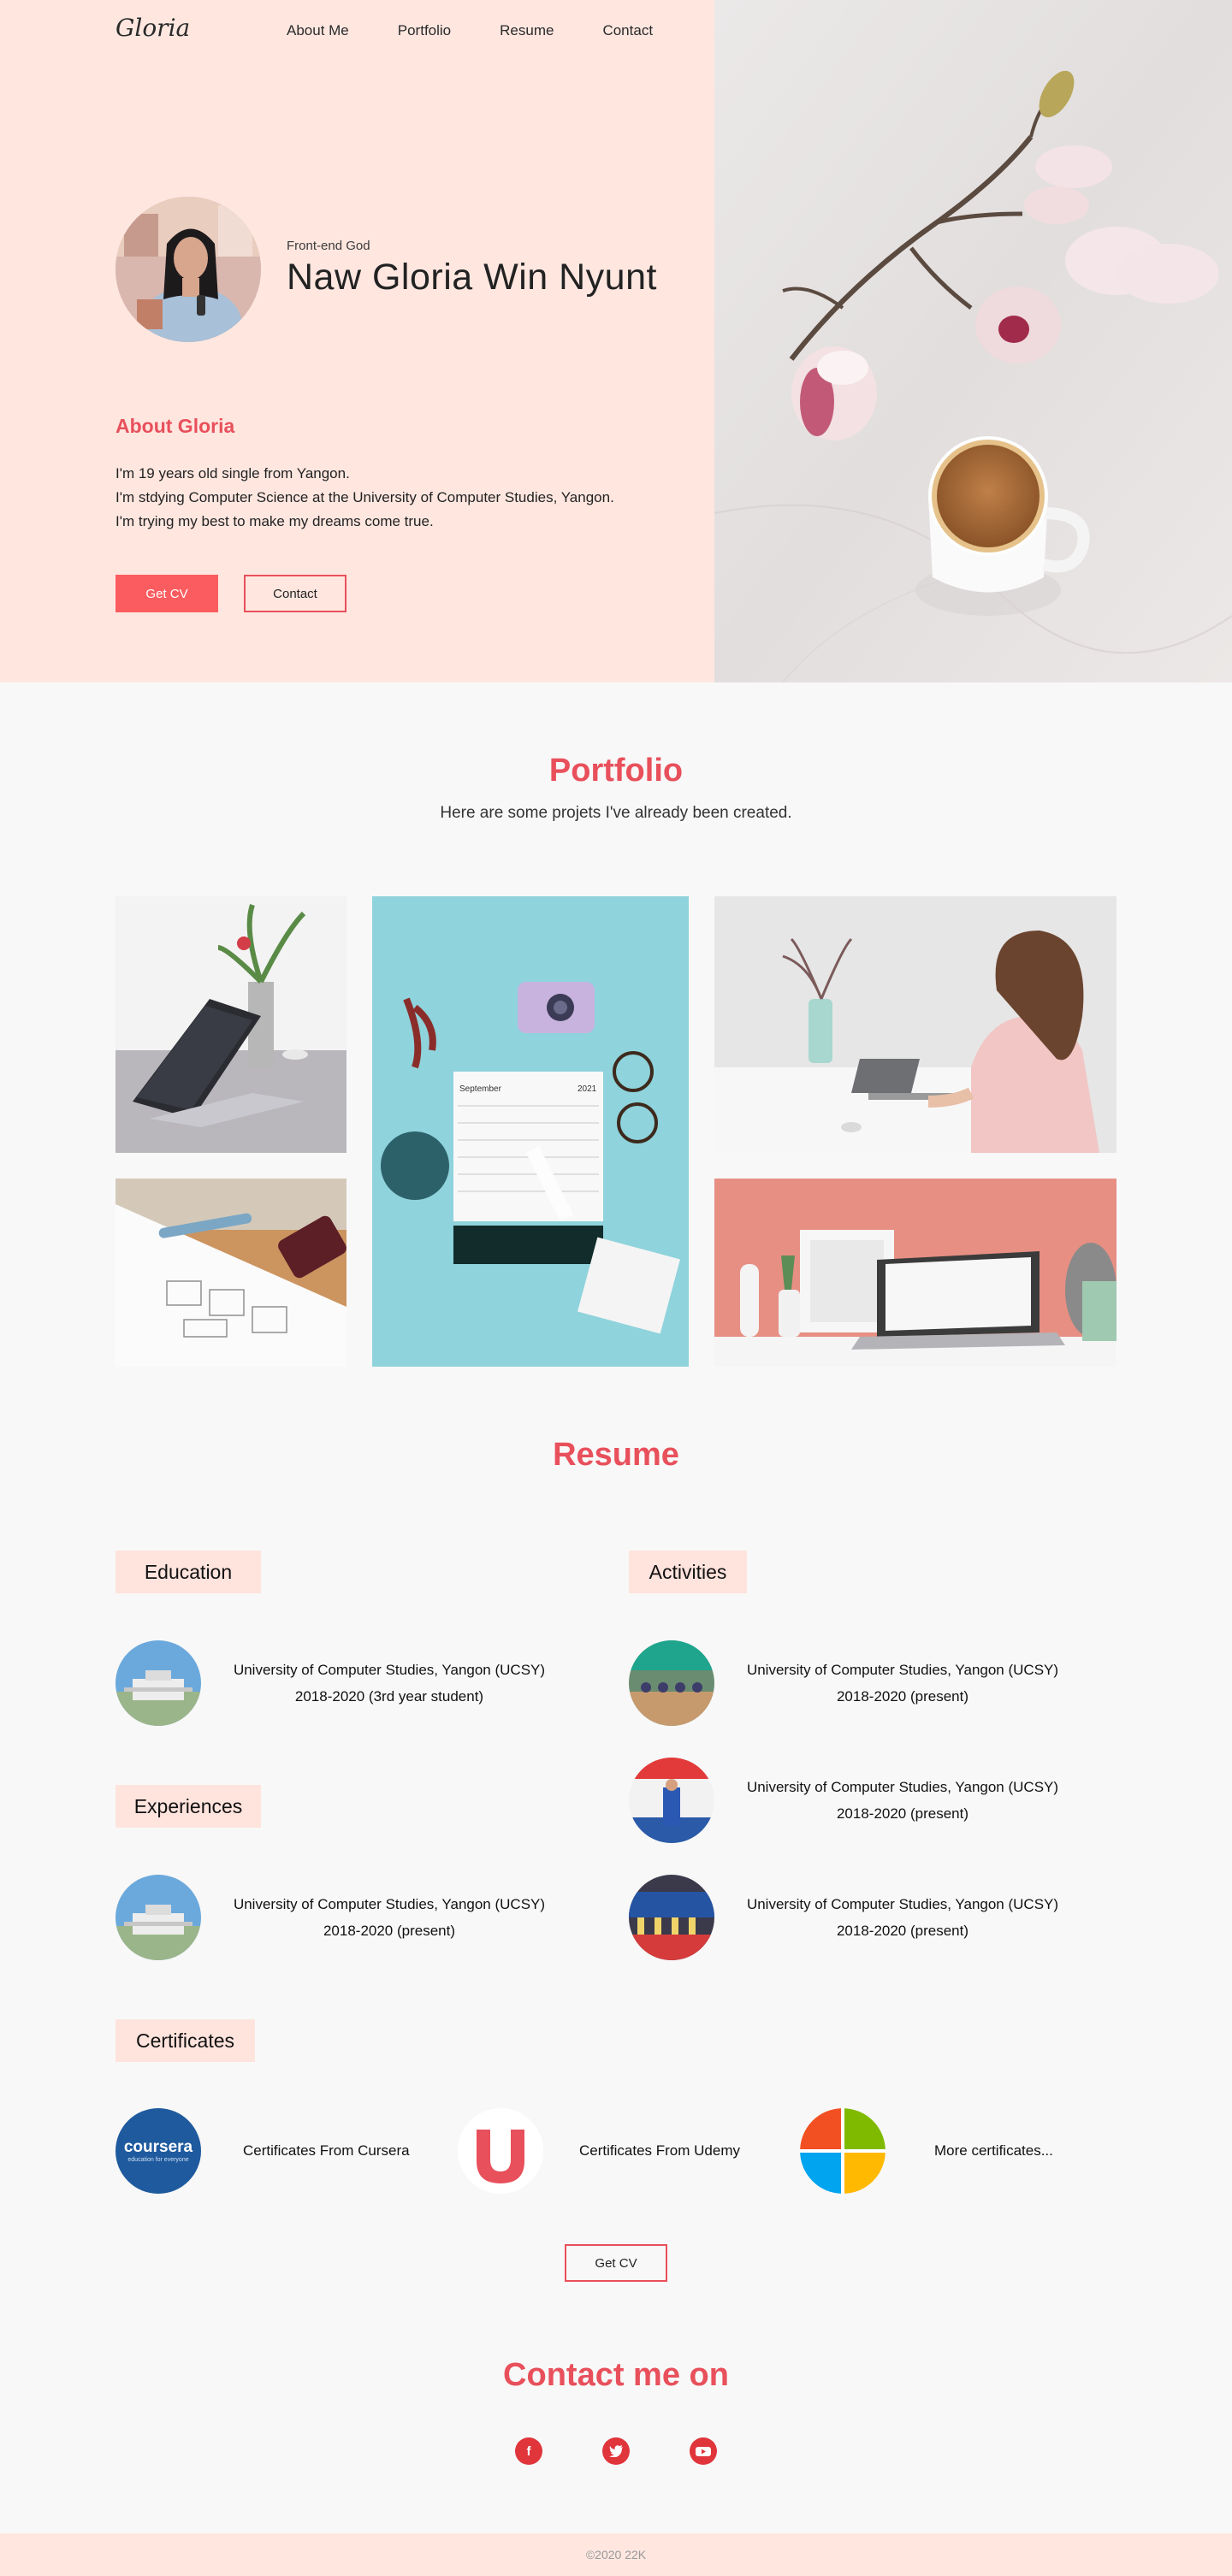 This screenshot has width=1232, height=2576. I want to click on svg-text: 2021, so click(587, 1089).